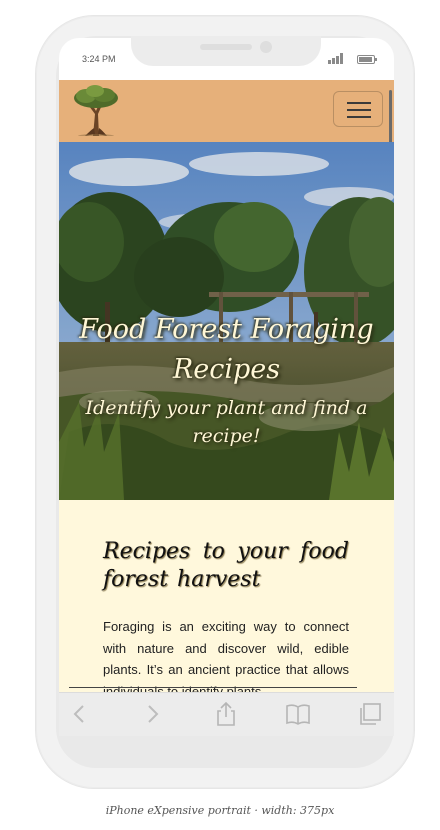  What do you see at coordinates (213, 687) in the screenshot?
I see `divider` at bounding box center [213, 687].